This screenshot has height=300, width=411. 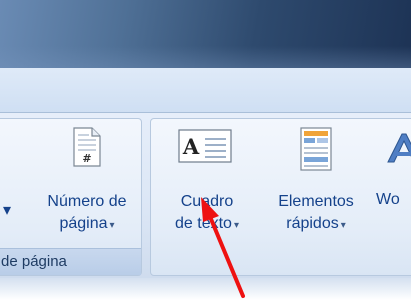 I want to click on wordart-button: Wo, so click(x=393, y=187).